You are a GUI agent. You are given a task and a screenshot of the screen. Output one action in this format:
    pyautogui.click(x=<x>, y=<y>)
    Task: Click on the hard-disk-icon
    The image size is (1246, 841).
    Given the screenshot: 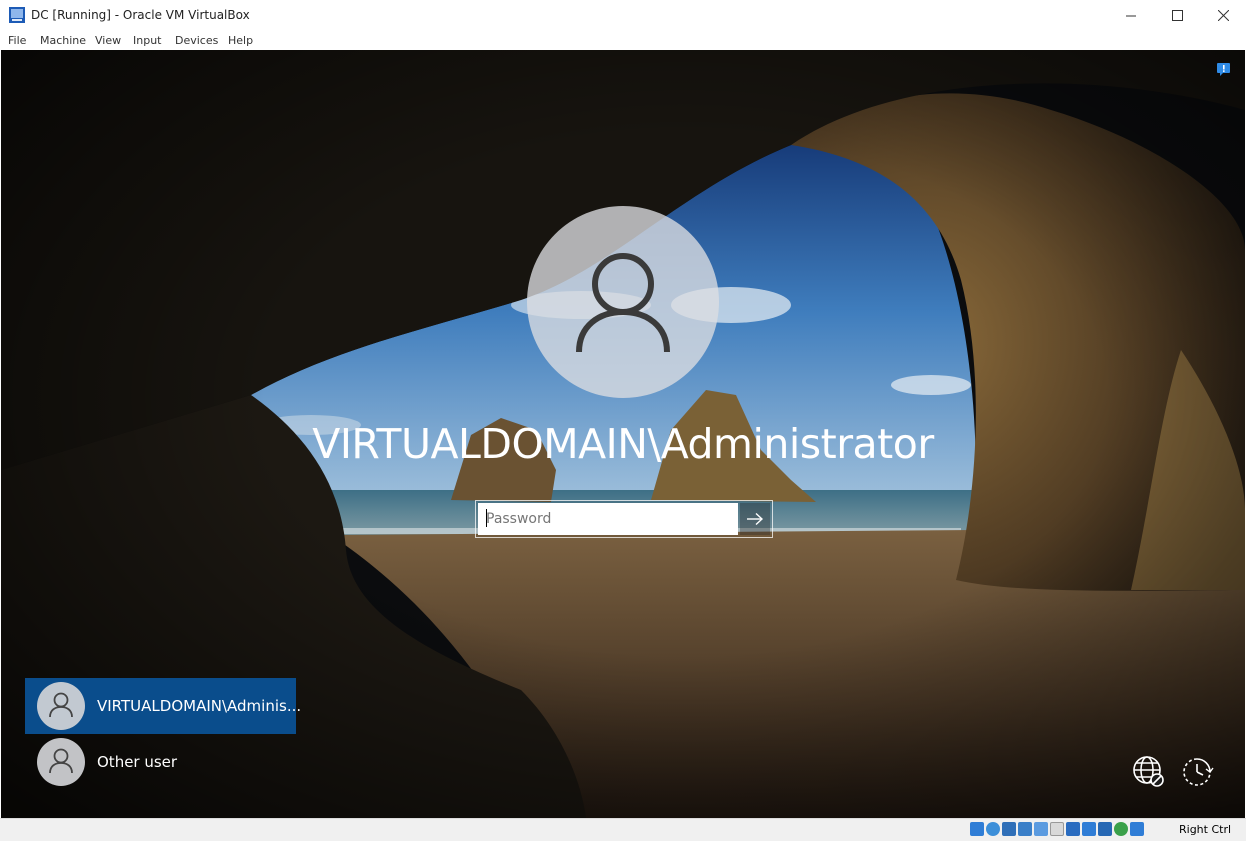 What is the action you would take?
    pyautogui.click(x=977, y=829)
    